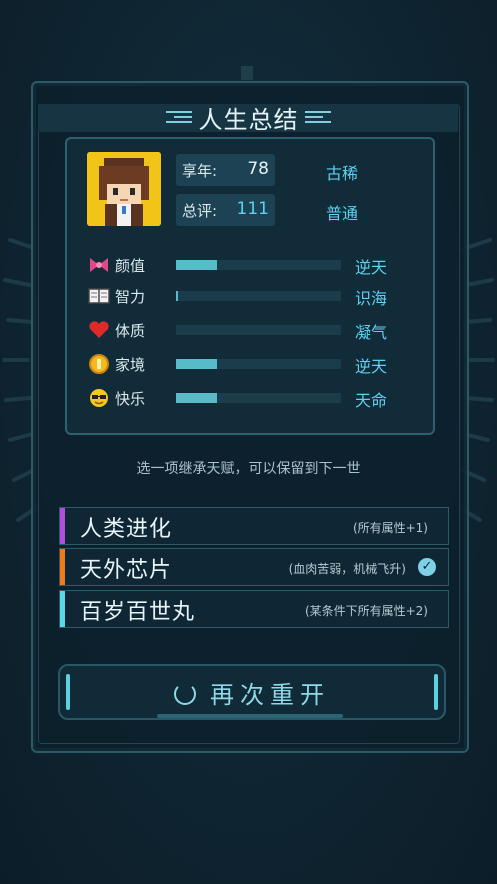 This screenshot has width=497, height=884. I want to click on attribute-row-intelligence: 智力 识海, so click(247, 296).